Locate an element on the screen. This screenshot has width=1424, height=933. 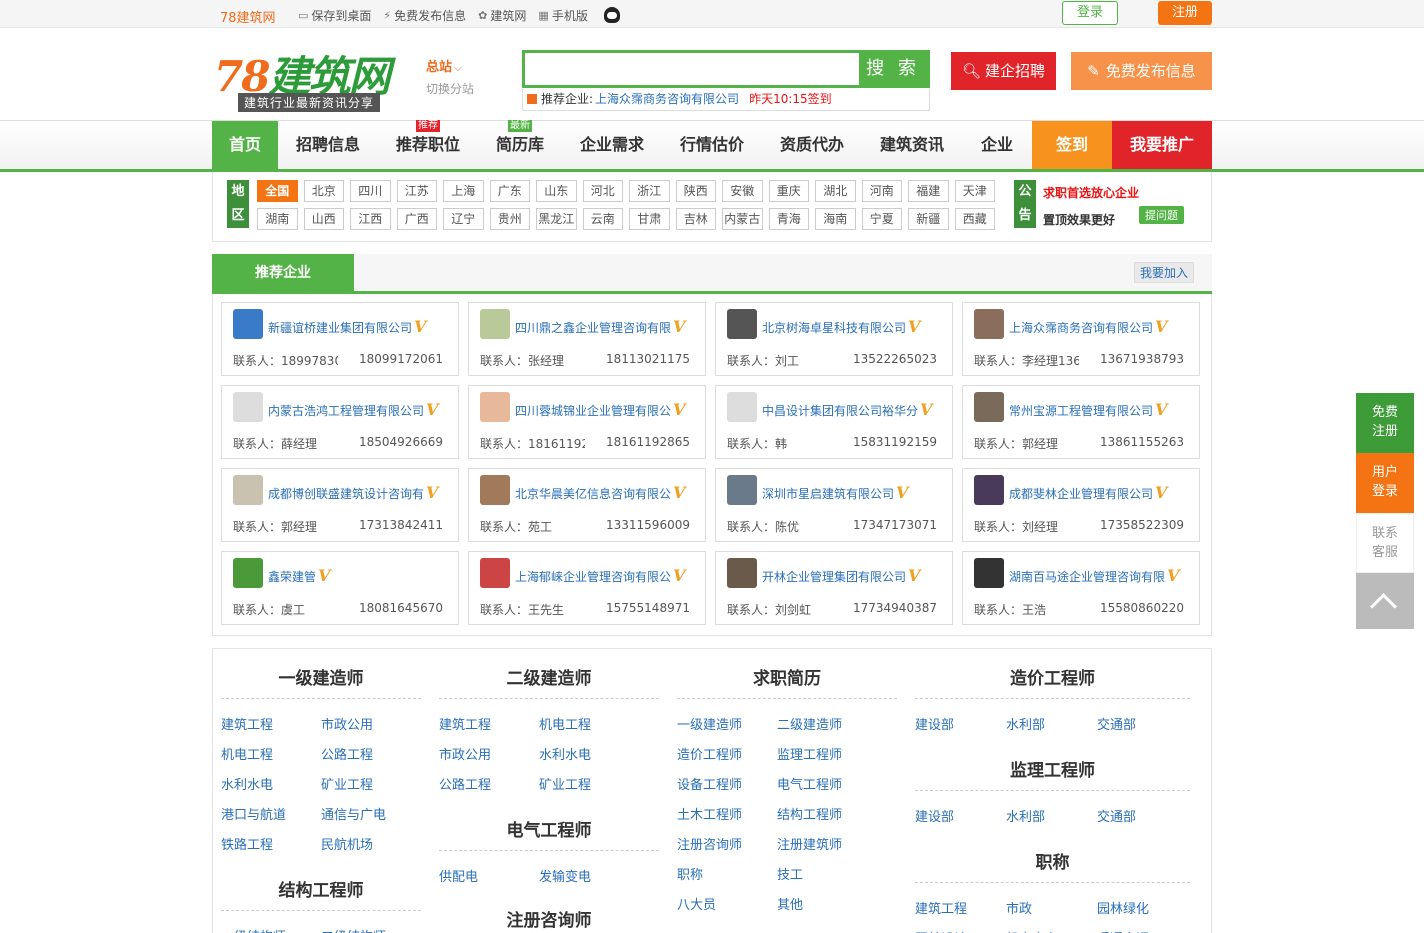
category-link: 铁路工程 is located at coordinates (271, 846).